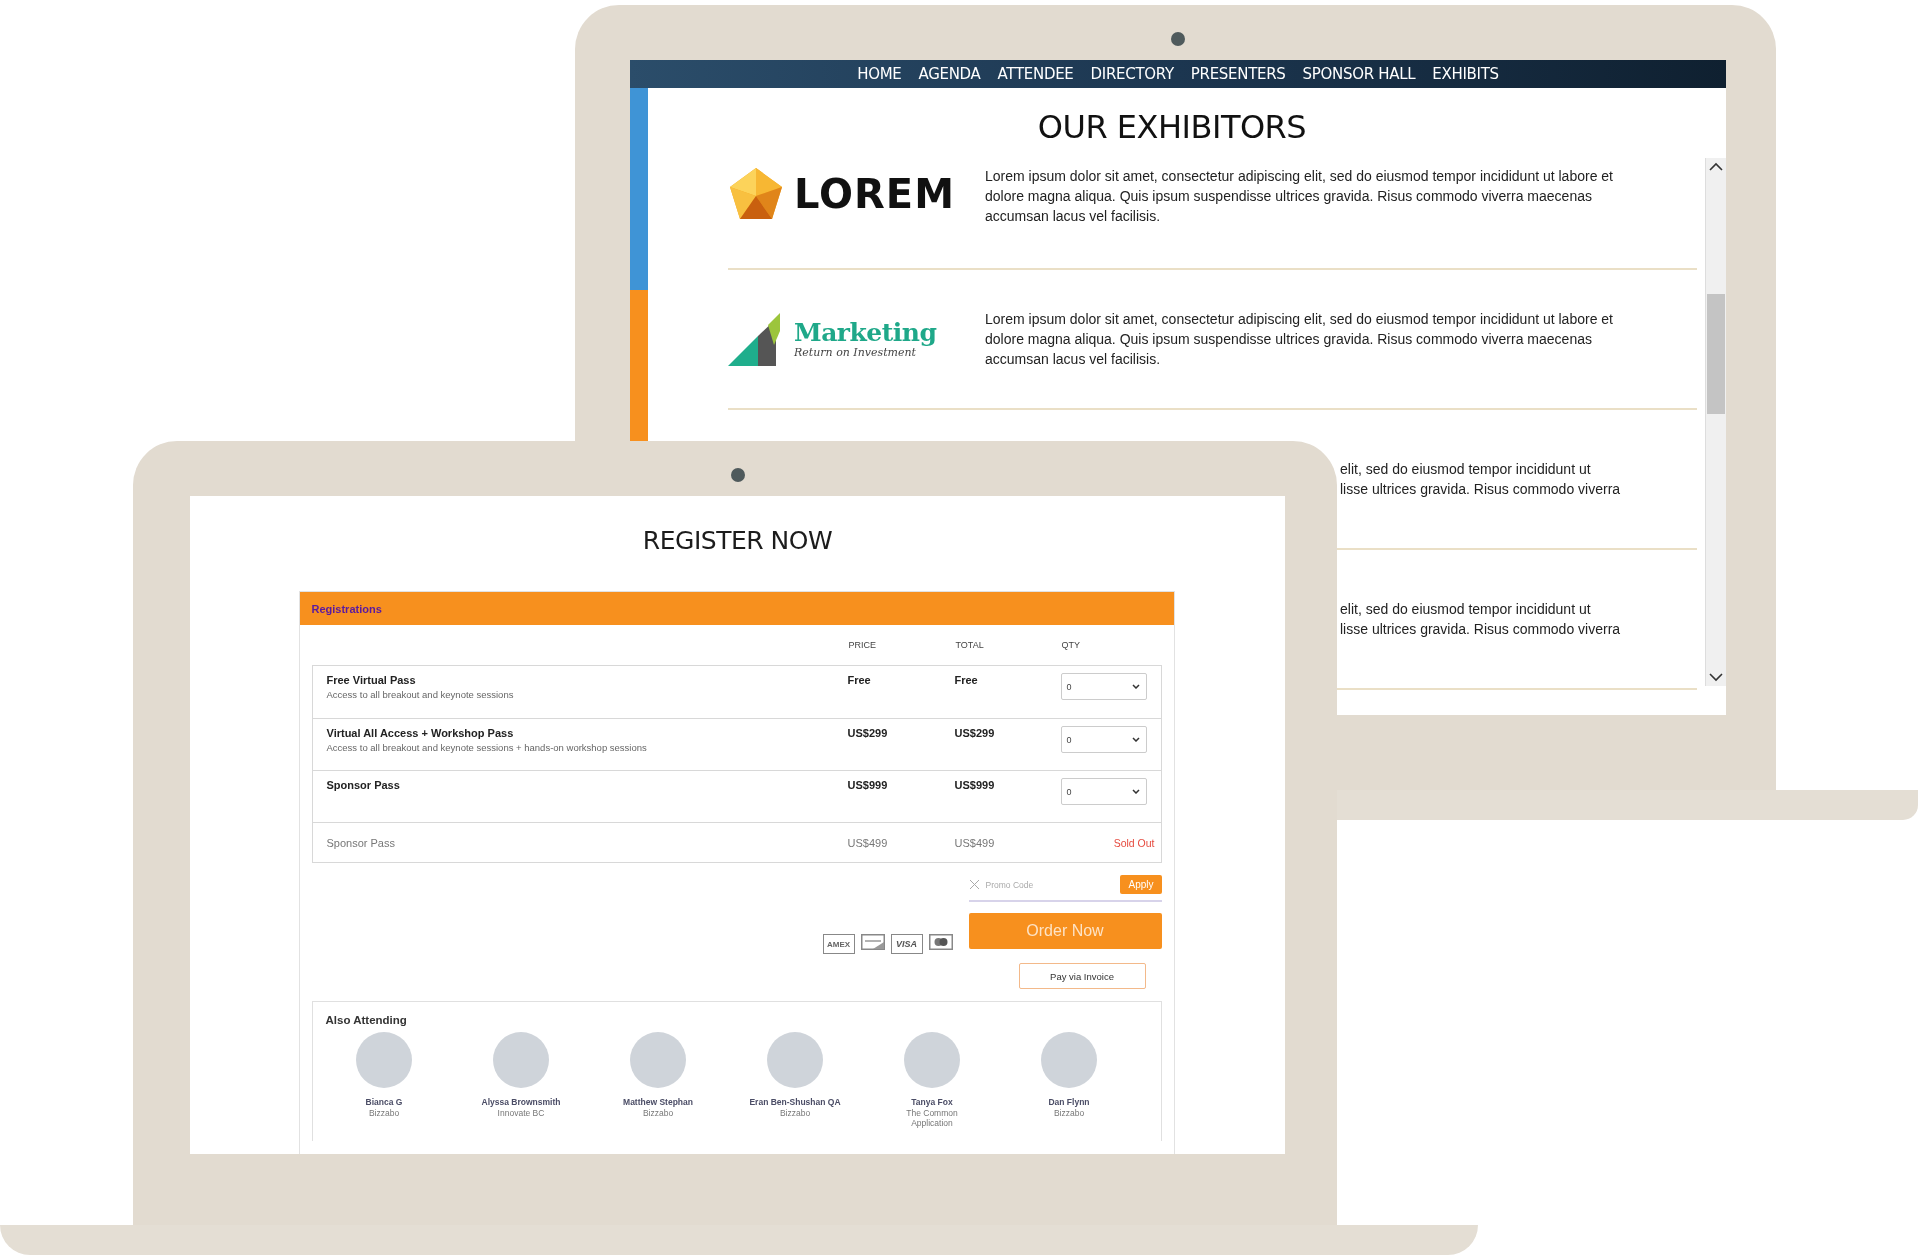 Image resolution: width=1918 pixels, height=1257 pixels. Describe the element at coordinates (975, 733) in the screenshot. I see `ticket-total: US$299` at that location.